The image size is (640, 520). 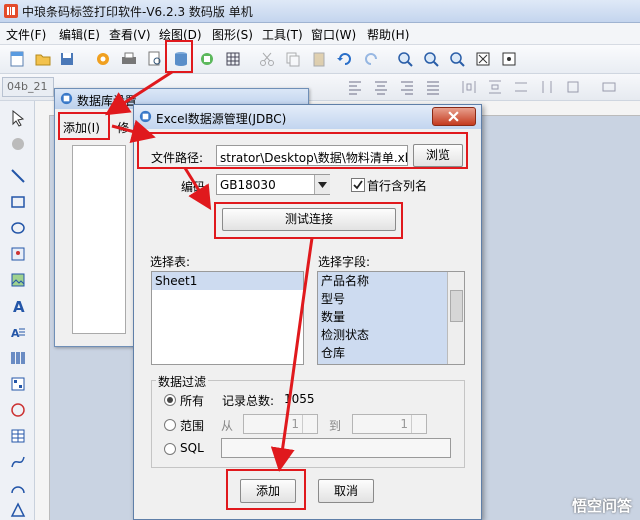 What do you see at coordinates (192, 401) in the screenshot?
I see `filter-all-label: 所有` at bounding box center [192, 401].